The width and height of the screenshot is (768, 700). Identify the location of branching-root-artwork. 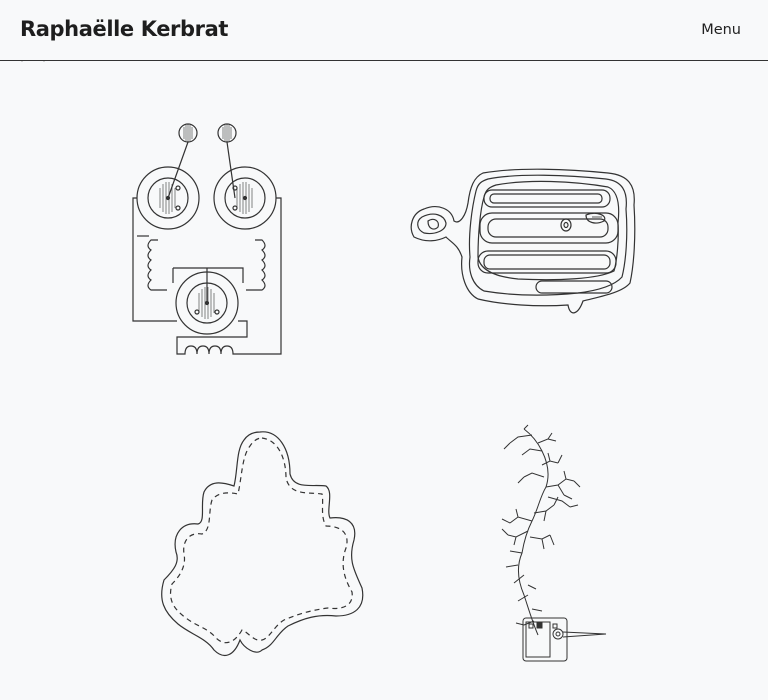
(549, 544).